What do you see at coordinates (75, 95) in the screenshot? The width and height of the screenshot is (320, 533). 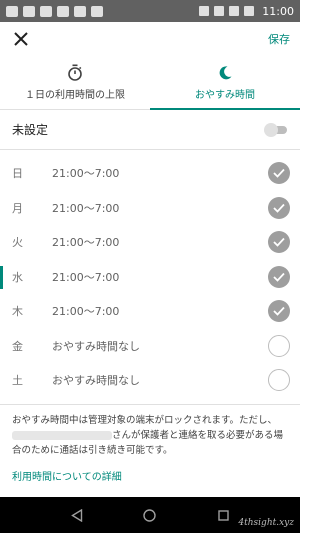 I see `tab-label: １日の利用時間の上限` at bounding box center [75, 95].